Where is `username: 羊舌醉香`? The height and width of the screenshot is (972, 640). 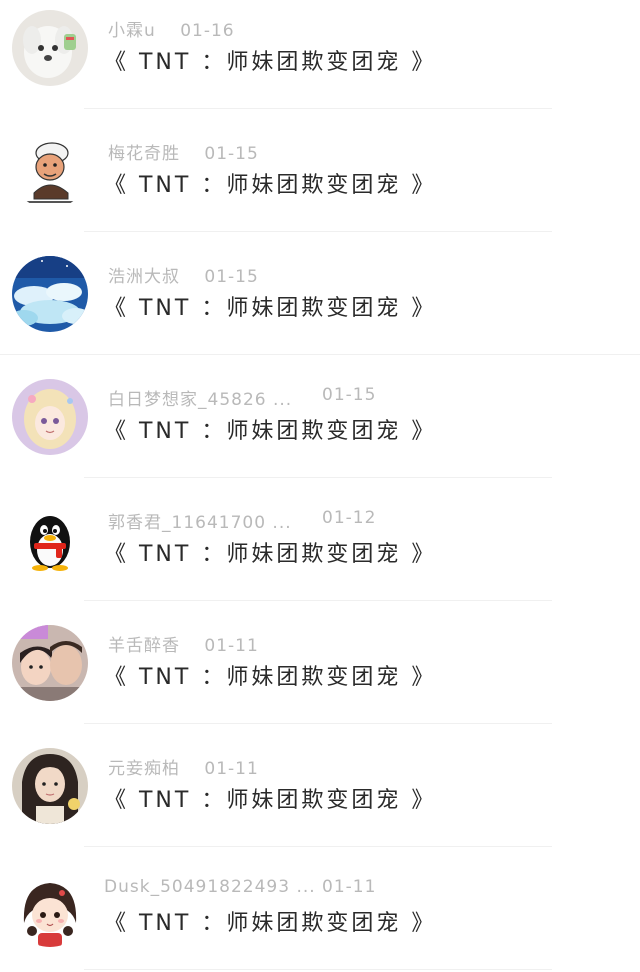 username: 羊舌醉香 is located at coordinates (144, 643).